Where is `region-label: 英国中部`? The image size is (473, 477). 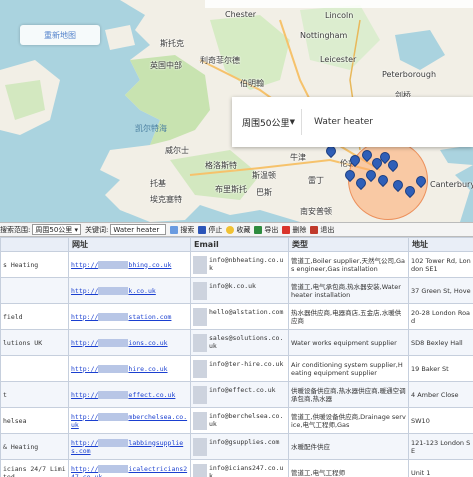
region-label: 英国中部 is located at coordinates (166, 65).